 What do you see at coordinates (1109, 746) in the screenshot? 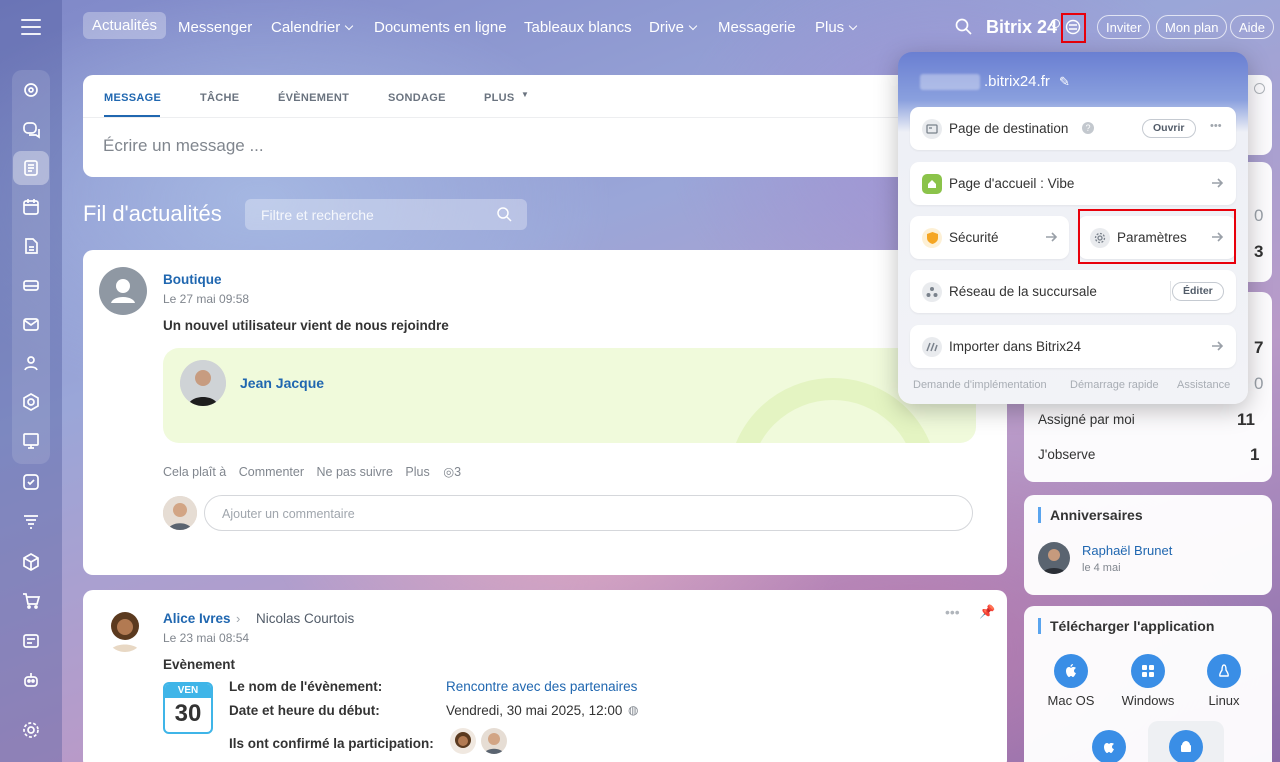
I see `apple-mobile-icon` at bounding box center [1109, 746].